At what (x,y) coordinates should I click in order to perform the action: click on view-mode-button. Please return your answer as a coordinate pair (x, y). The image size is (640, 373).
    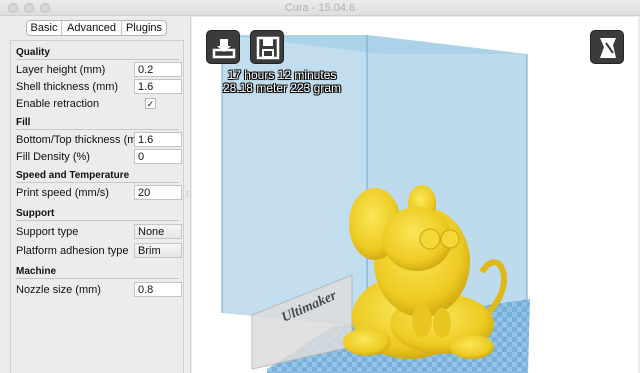
    Looking at the image, I should click on (607, 47).